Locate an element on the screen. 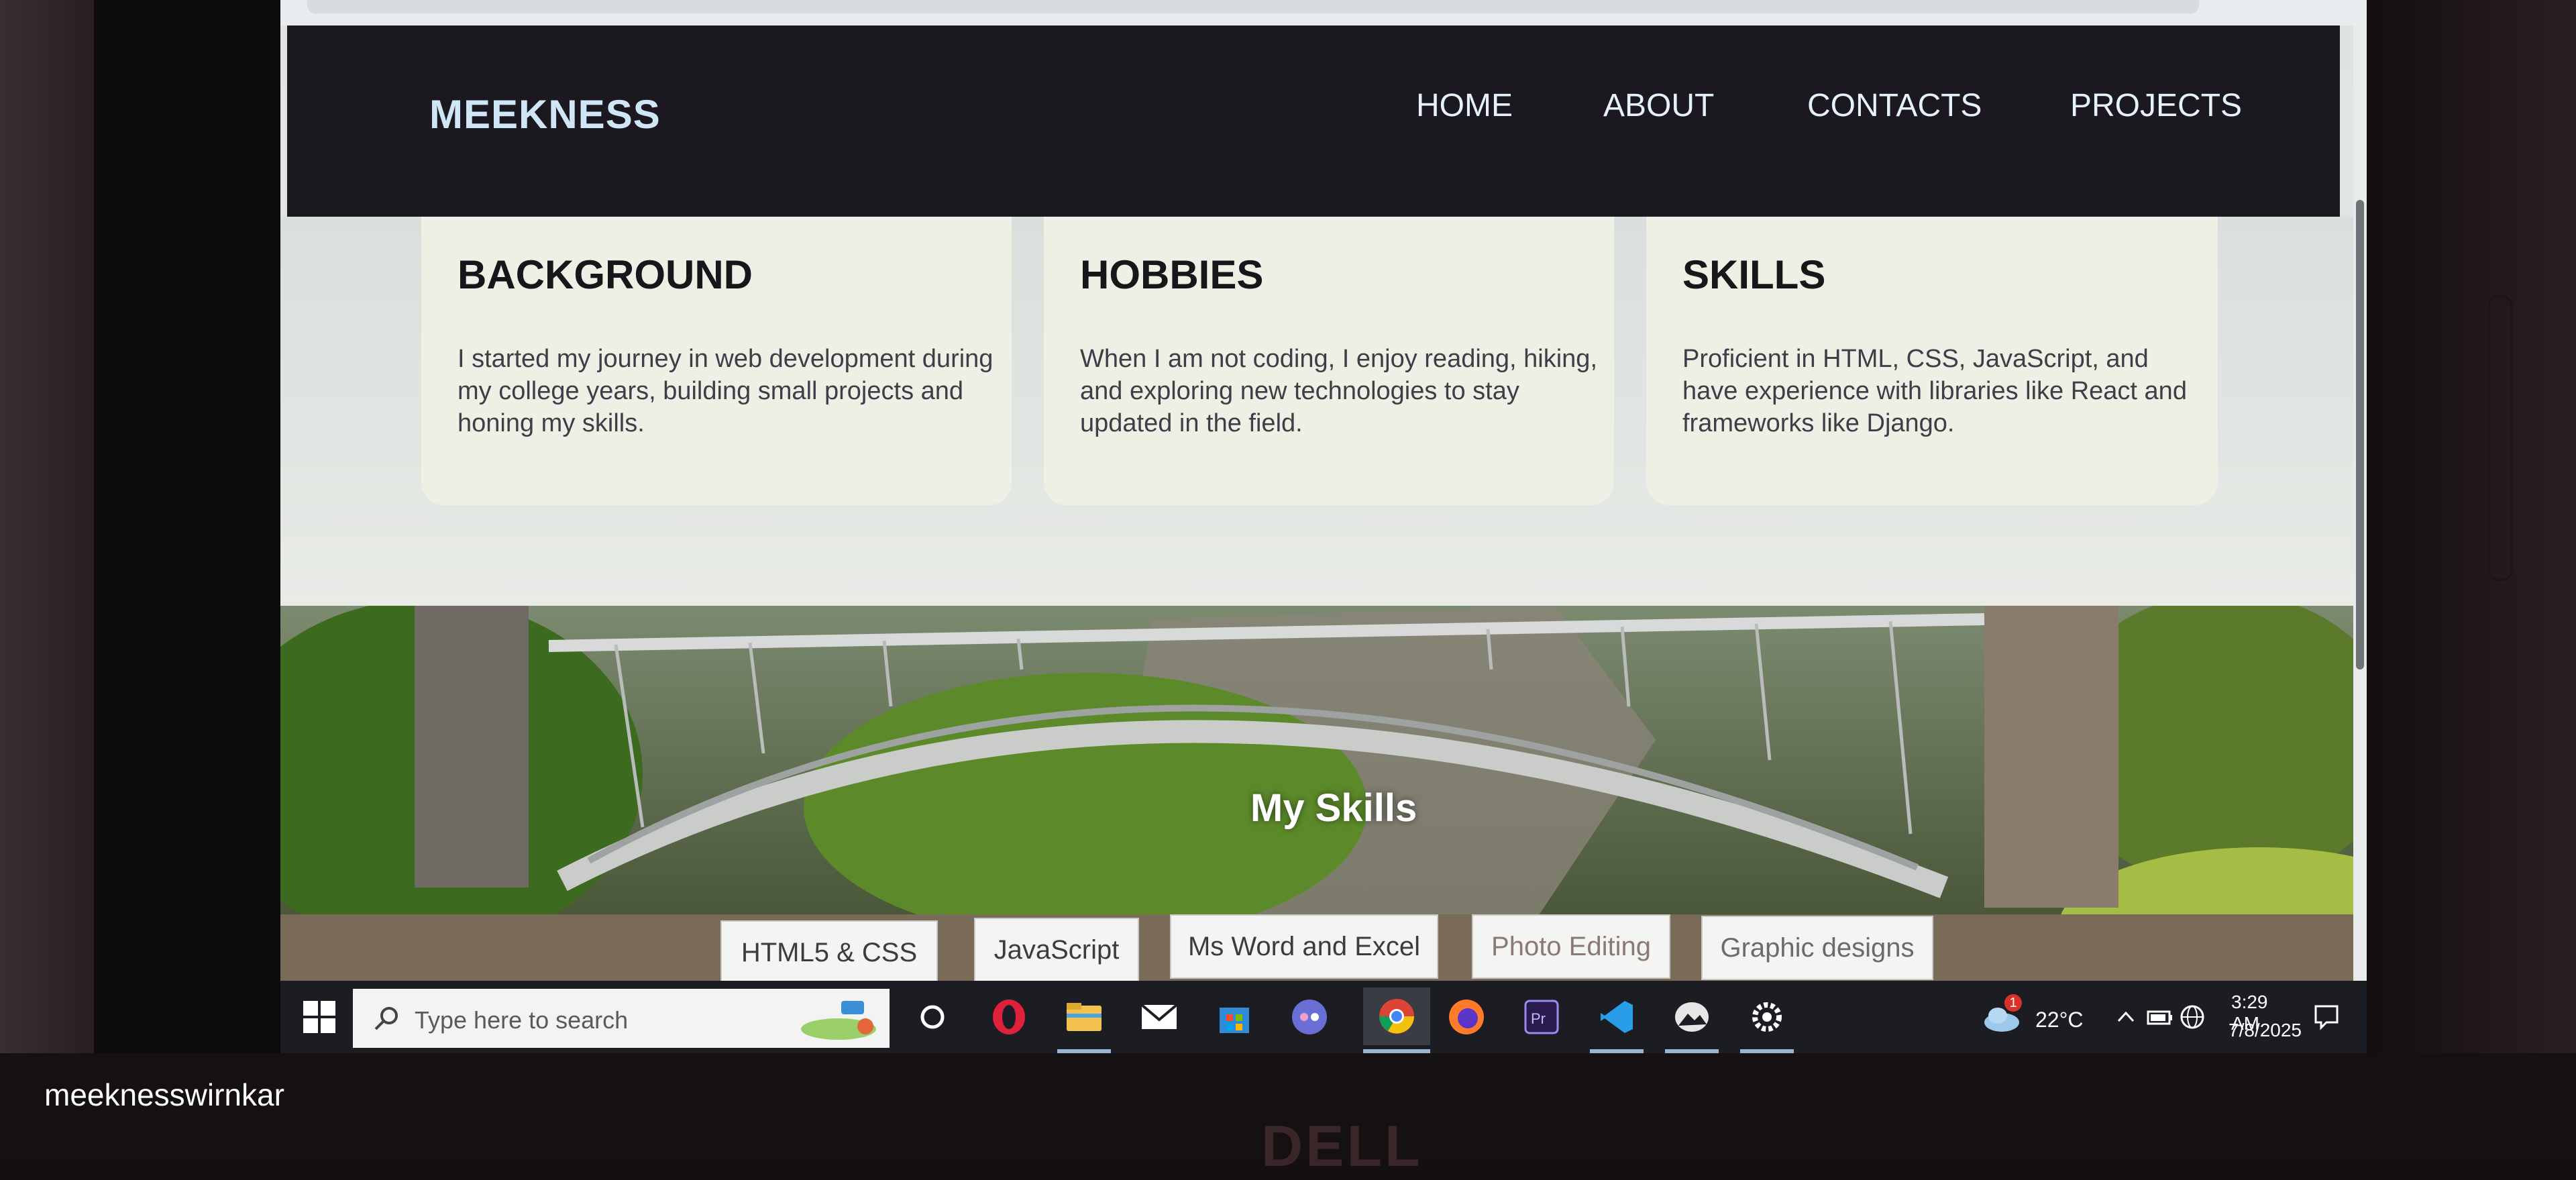  card-title: HOBBIES is located at coordinates (1172, 274).